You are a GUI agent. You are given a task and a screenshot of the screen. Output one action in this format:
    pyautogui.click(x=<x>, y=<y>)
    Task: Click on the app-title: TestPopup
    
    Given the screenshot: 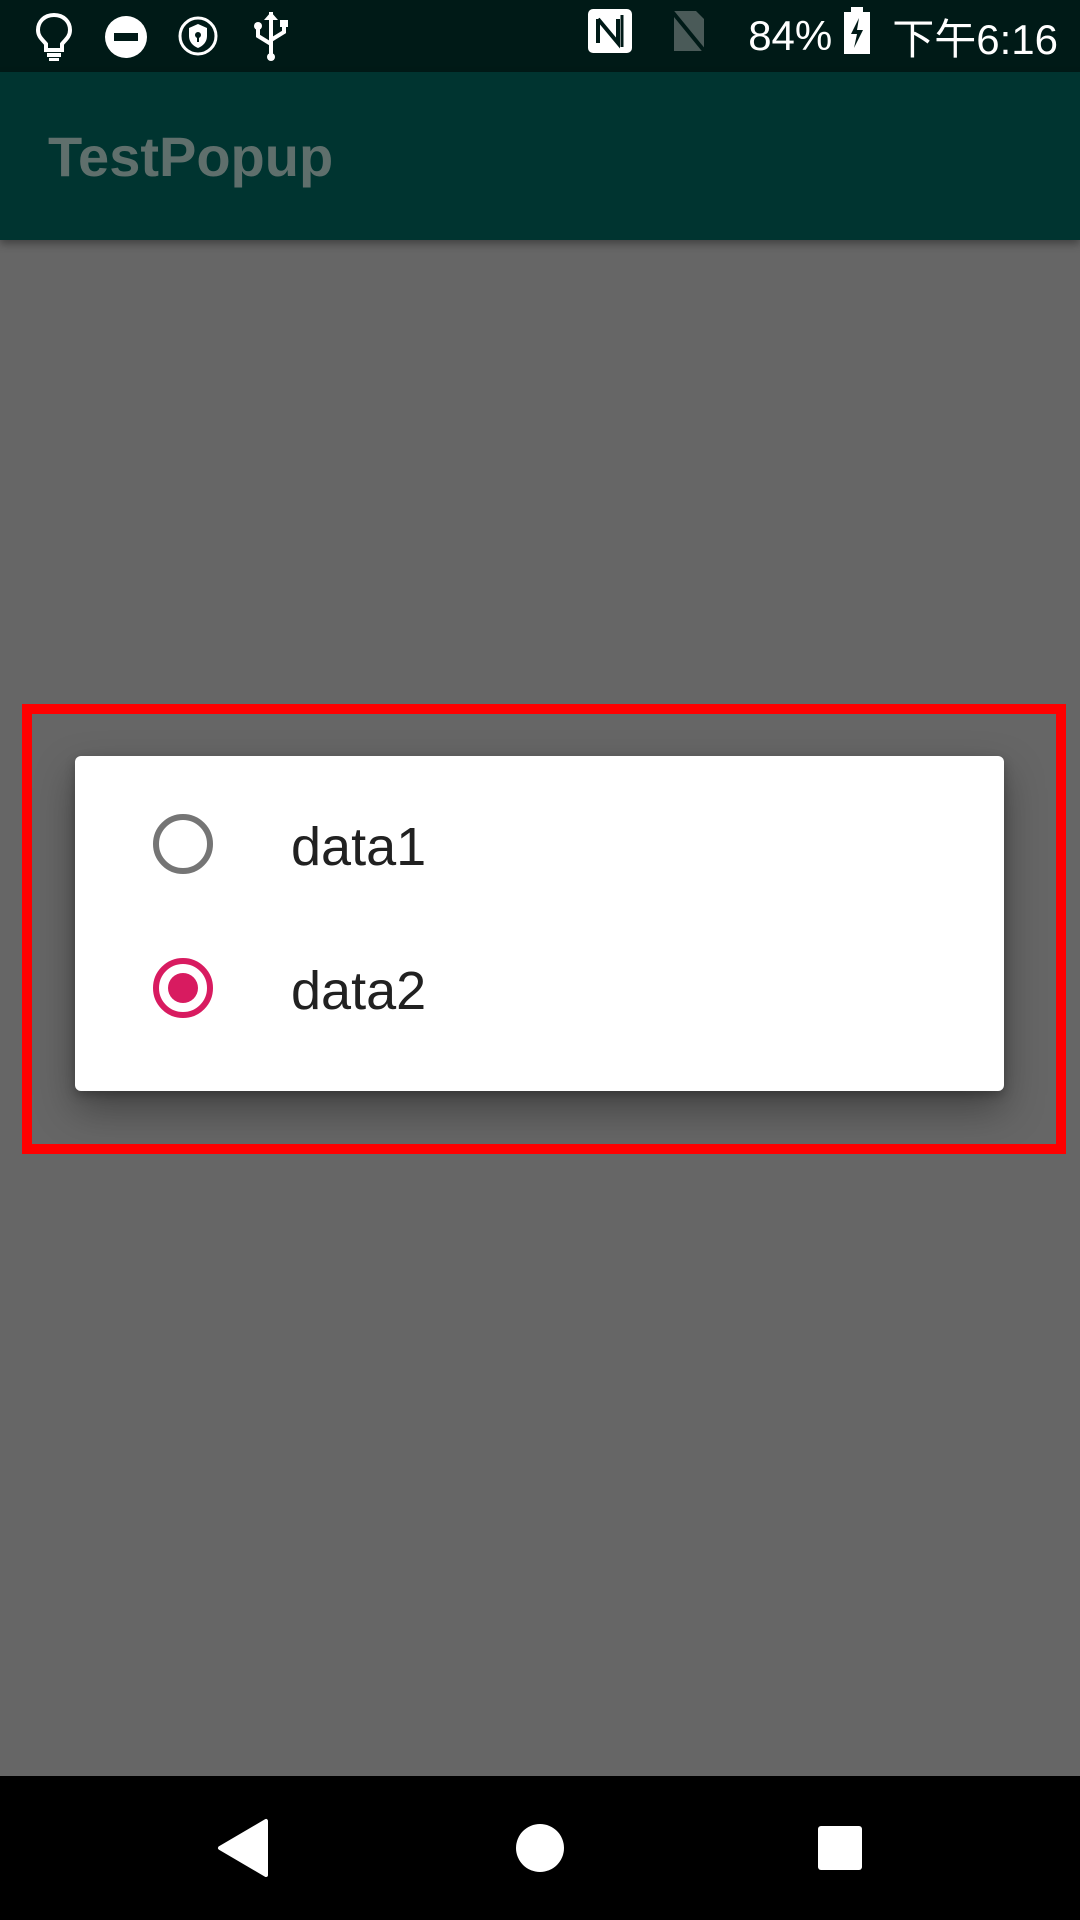 What is the action you would take?
    pyautogui.click(x=191, y=156)
    